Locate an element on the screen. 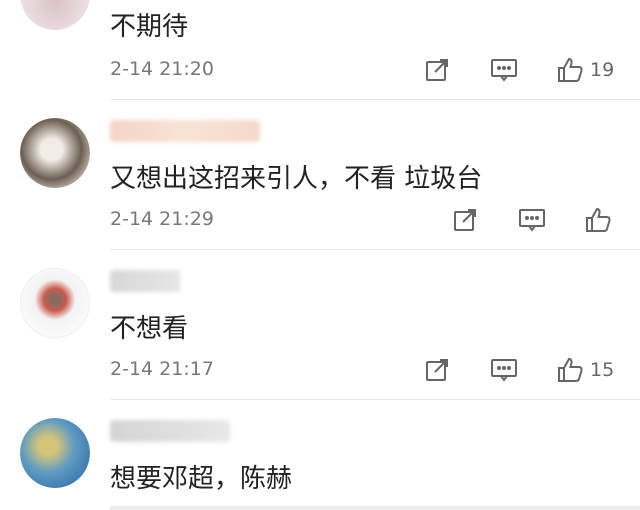  like-count: 15 is located at coordinates (602, 370).